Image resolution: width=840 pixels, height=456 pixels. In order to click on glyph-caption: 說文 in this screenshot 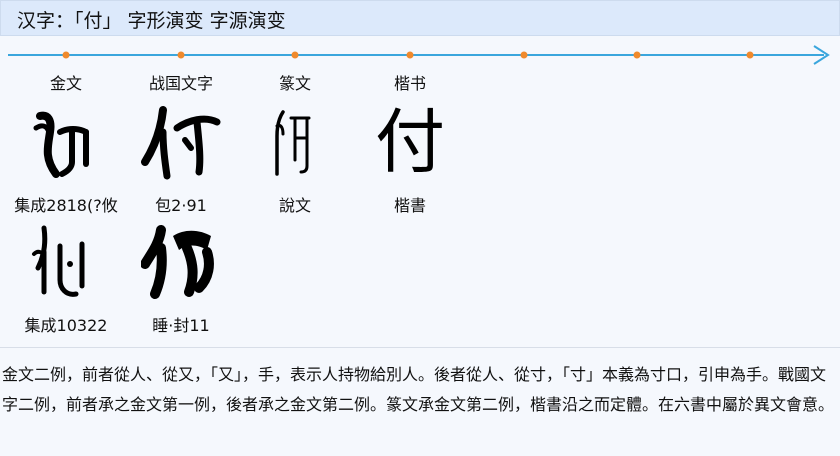, I will do `click(294, 205)`.